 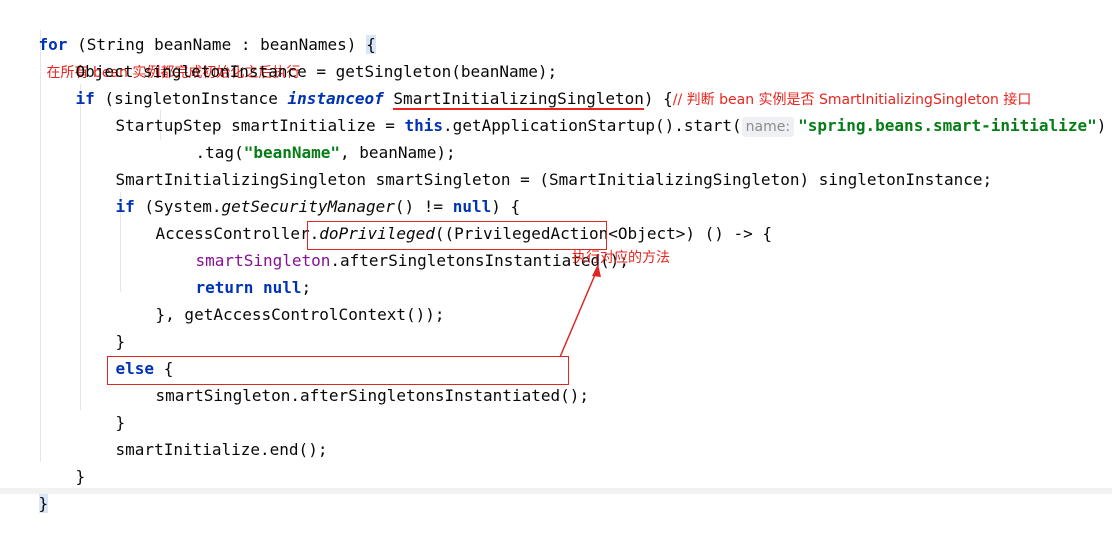 I want to click on annotation-label: 执行对应的方法, so click(x=621, y=258).